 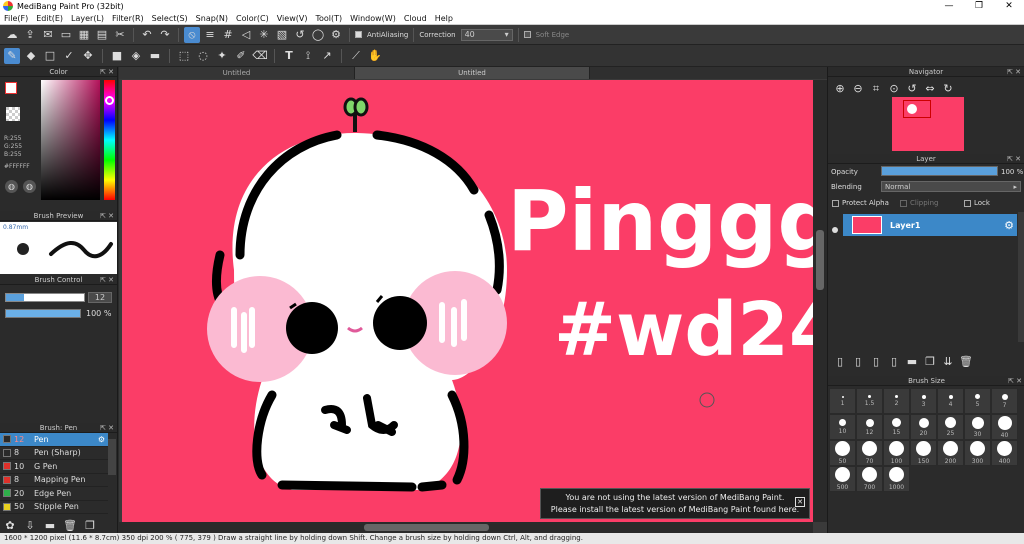 What do you see at coordinates (950, 401) in the screenshot?
I see `brush-size-cell: 4` at bounding box center [950, 401].